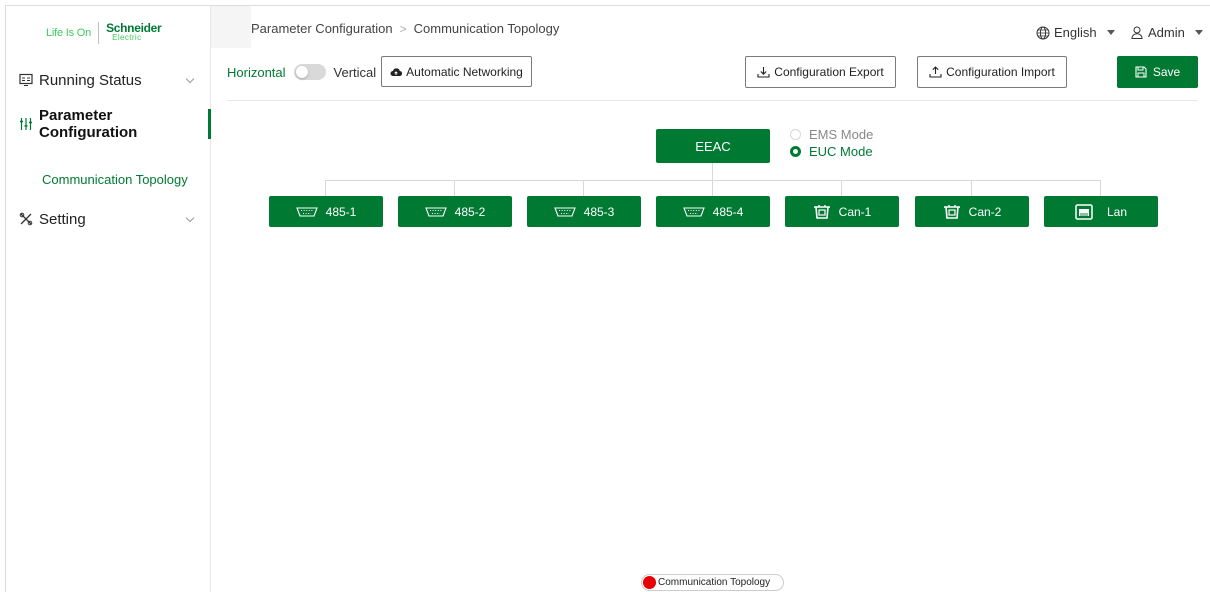  I want to click on sidebar-item-running-status: Running Status, so click(108, 80).